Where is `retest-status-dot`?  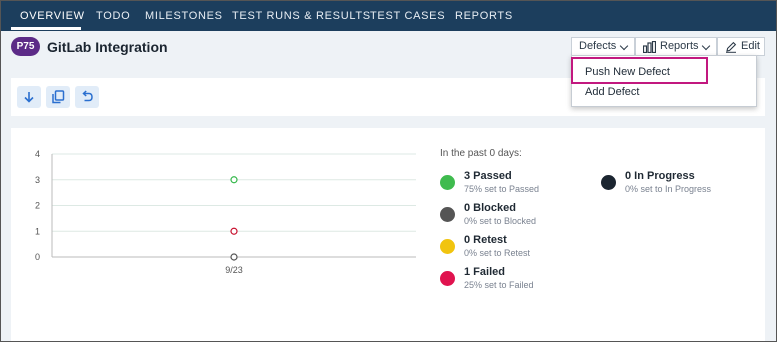 retest-status-dot is located at coordinates (447, 246).